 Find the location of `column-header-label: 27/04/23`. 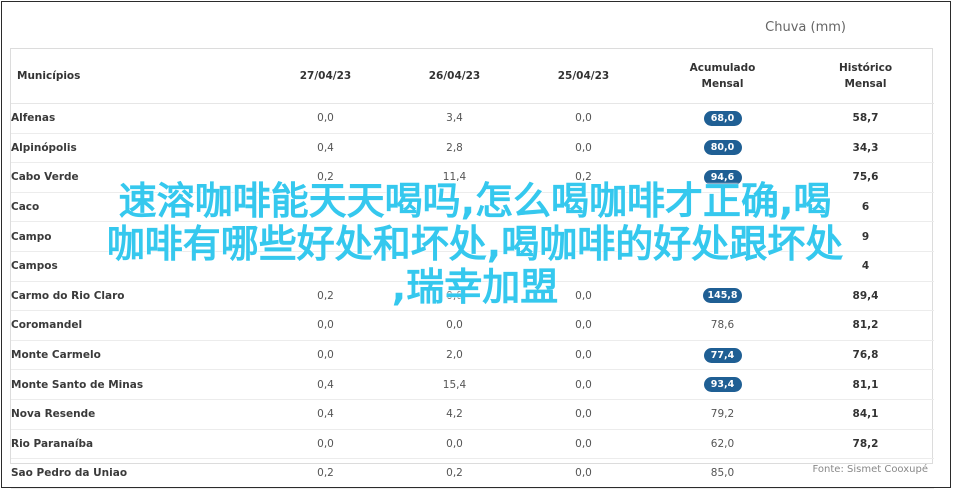

column-header-label: 27/04/23 is located at coordinates (325, 76).